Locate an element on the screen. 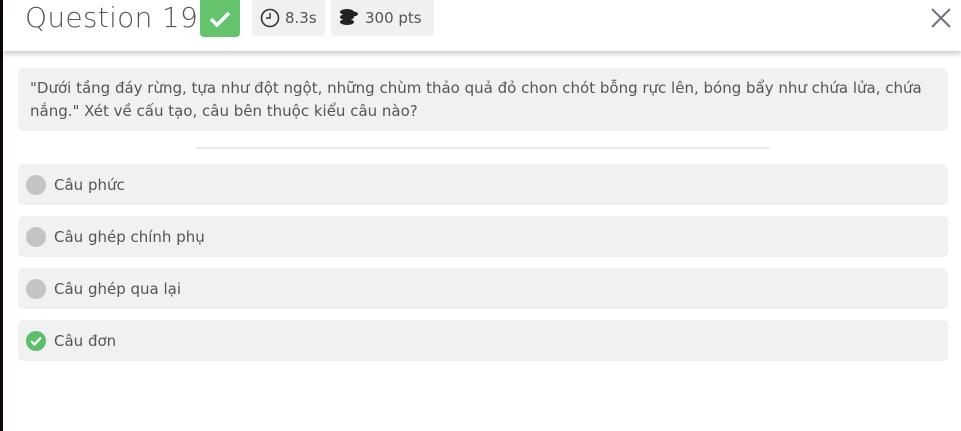 This screenshot has height=431, width=961. divider is located at coordinates (483, 148).